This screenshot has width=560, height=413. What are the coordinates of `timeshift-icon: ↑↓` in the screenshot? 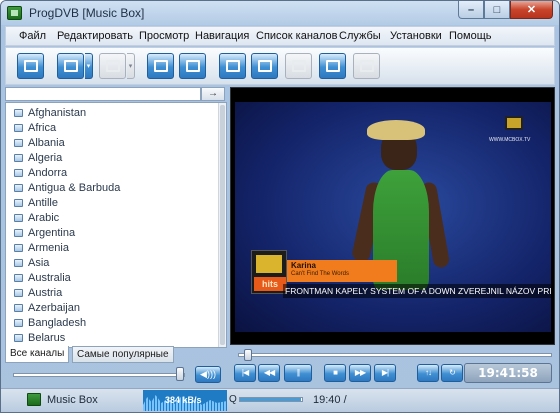 It's located at (428, 372).